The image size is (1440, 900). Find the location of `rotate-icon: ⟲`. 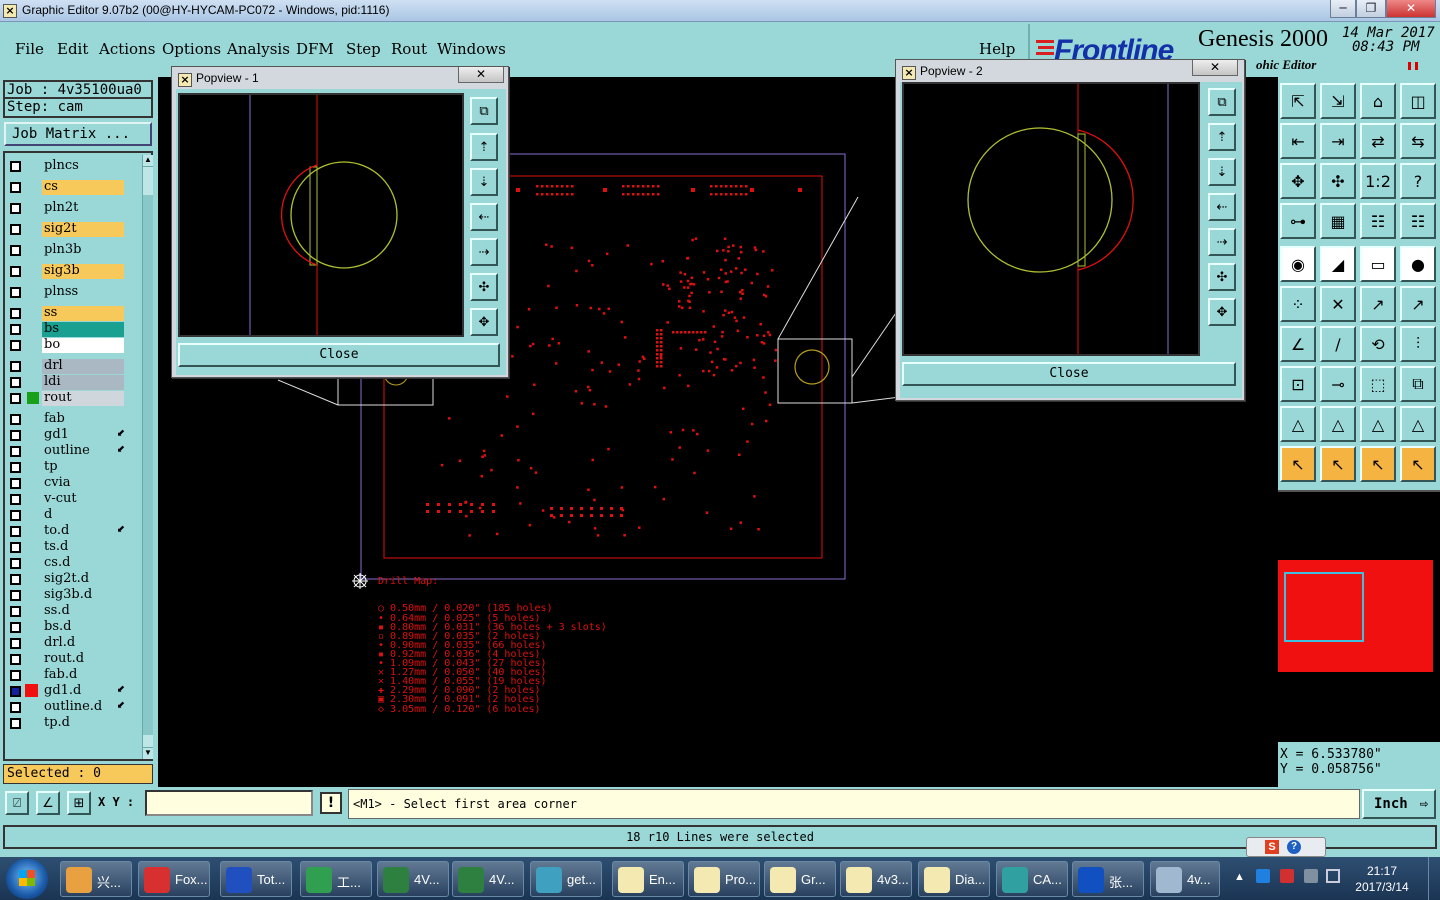

rotate-icon: ⟲ is located at coordinates (1378, 344).